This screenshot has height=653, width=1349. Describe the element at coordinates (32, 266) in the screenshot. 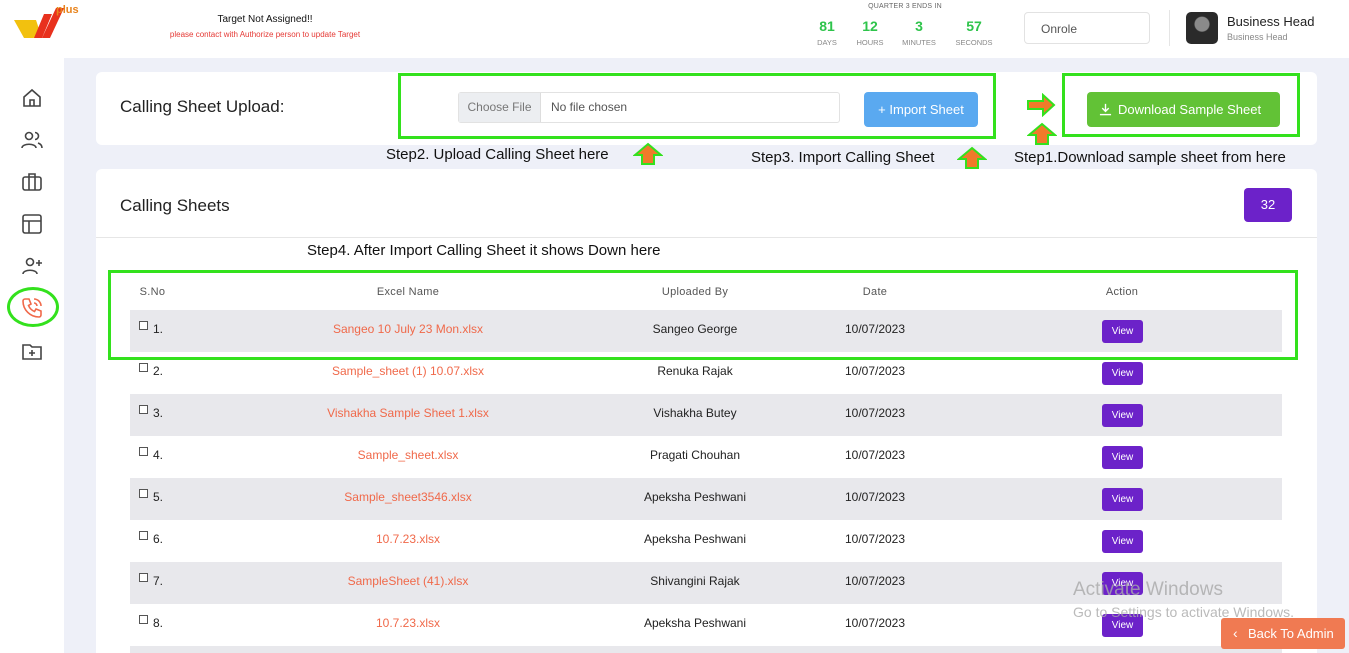

I see `add-user-icon` at that location.